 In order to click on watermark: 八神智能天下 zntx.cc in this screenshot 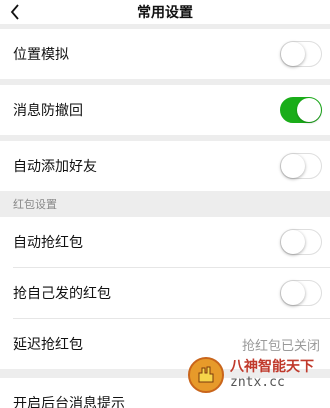, I will do `click(257, 375)`.